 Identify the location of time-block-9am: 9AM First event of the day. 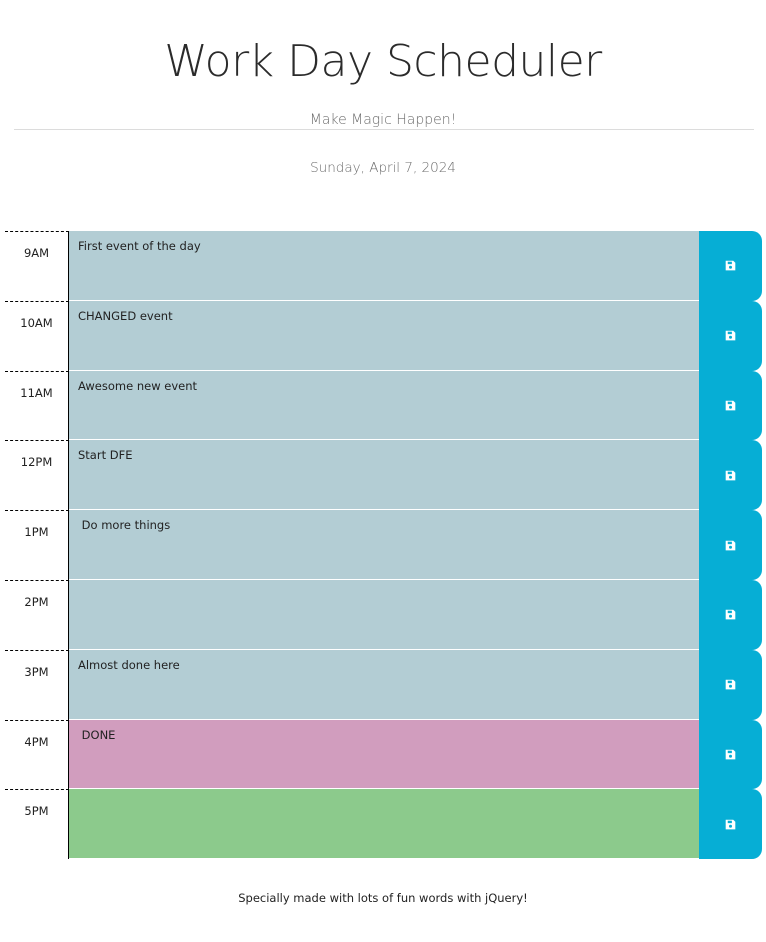
(383, 266).